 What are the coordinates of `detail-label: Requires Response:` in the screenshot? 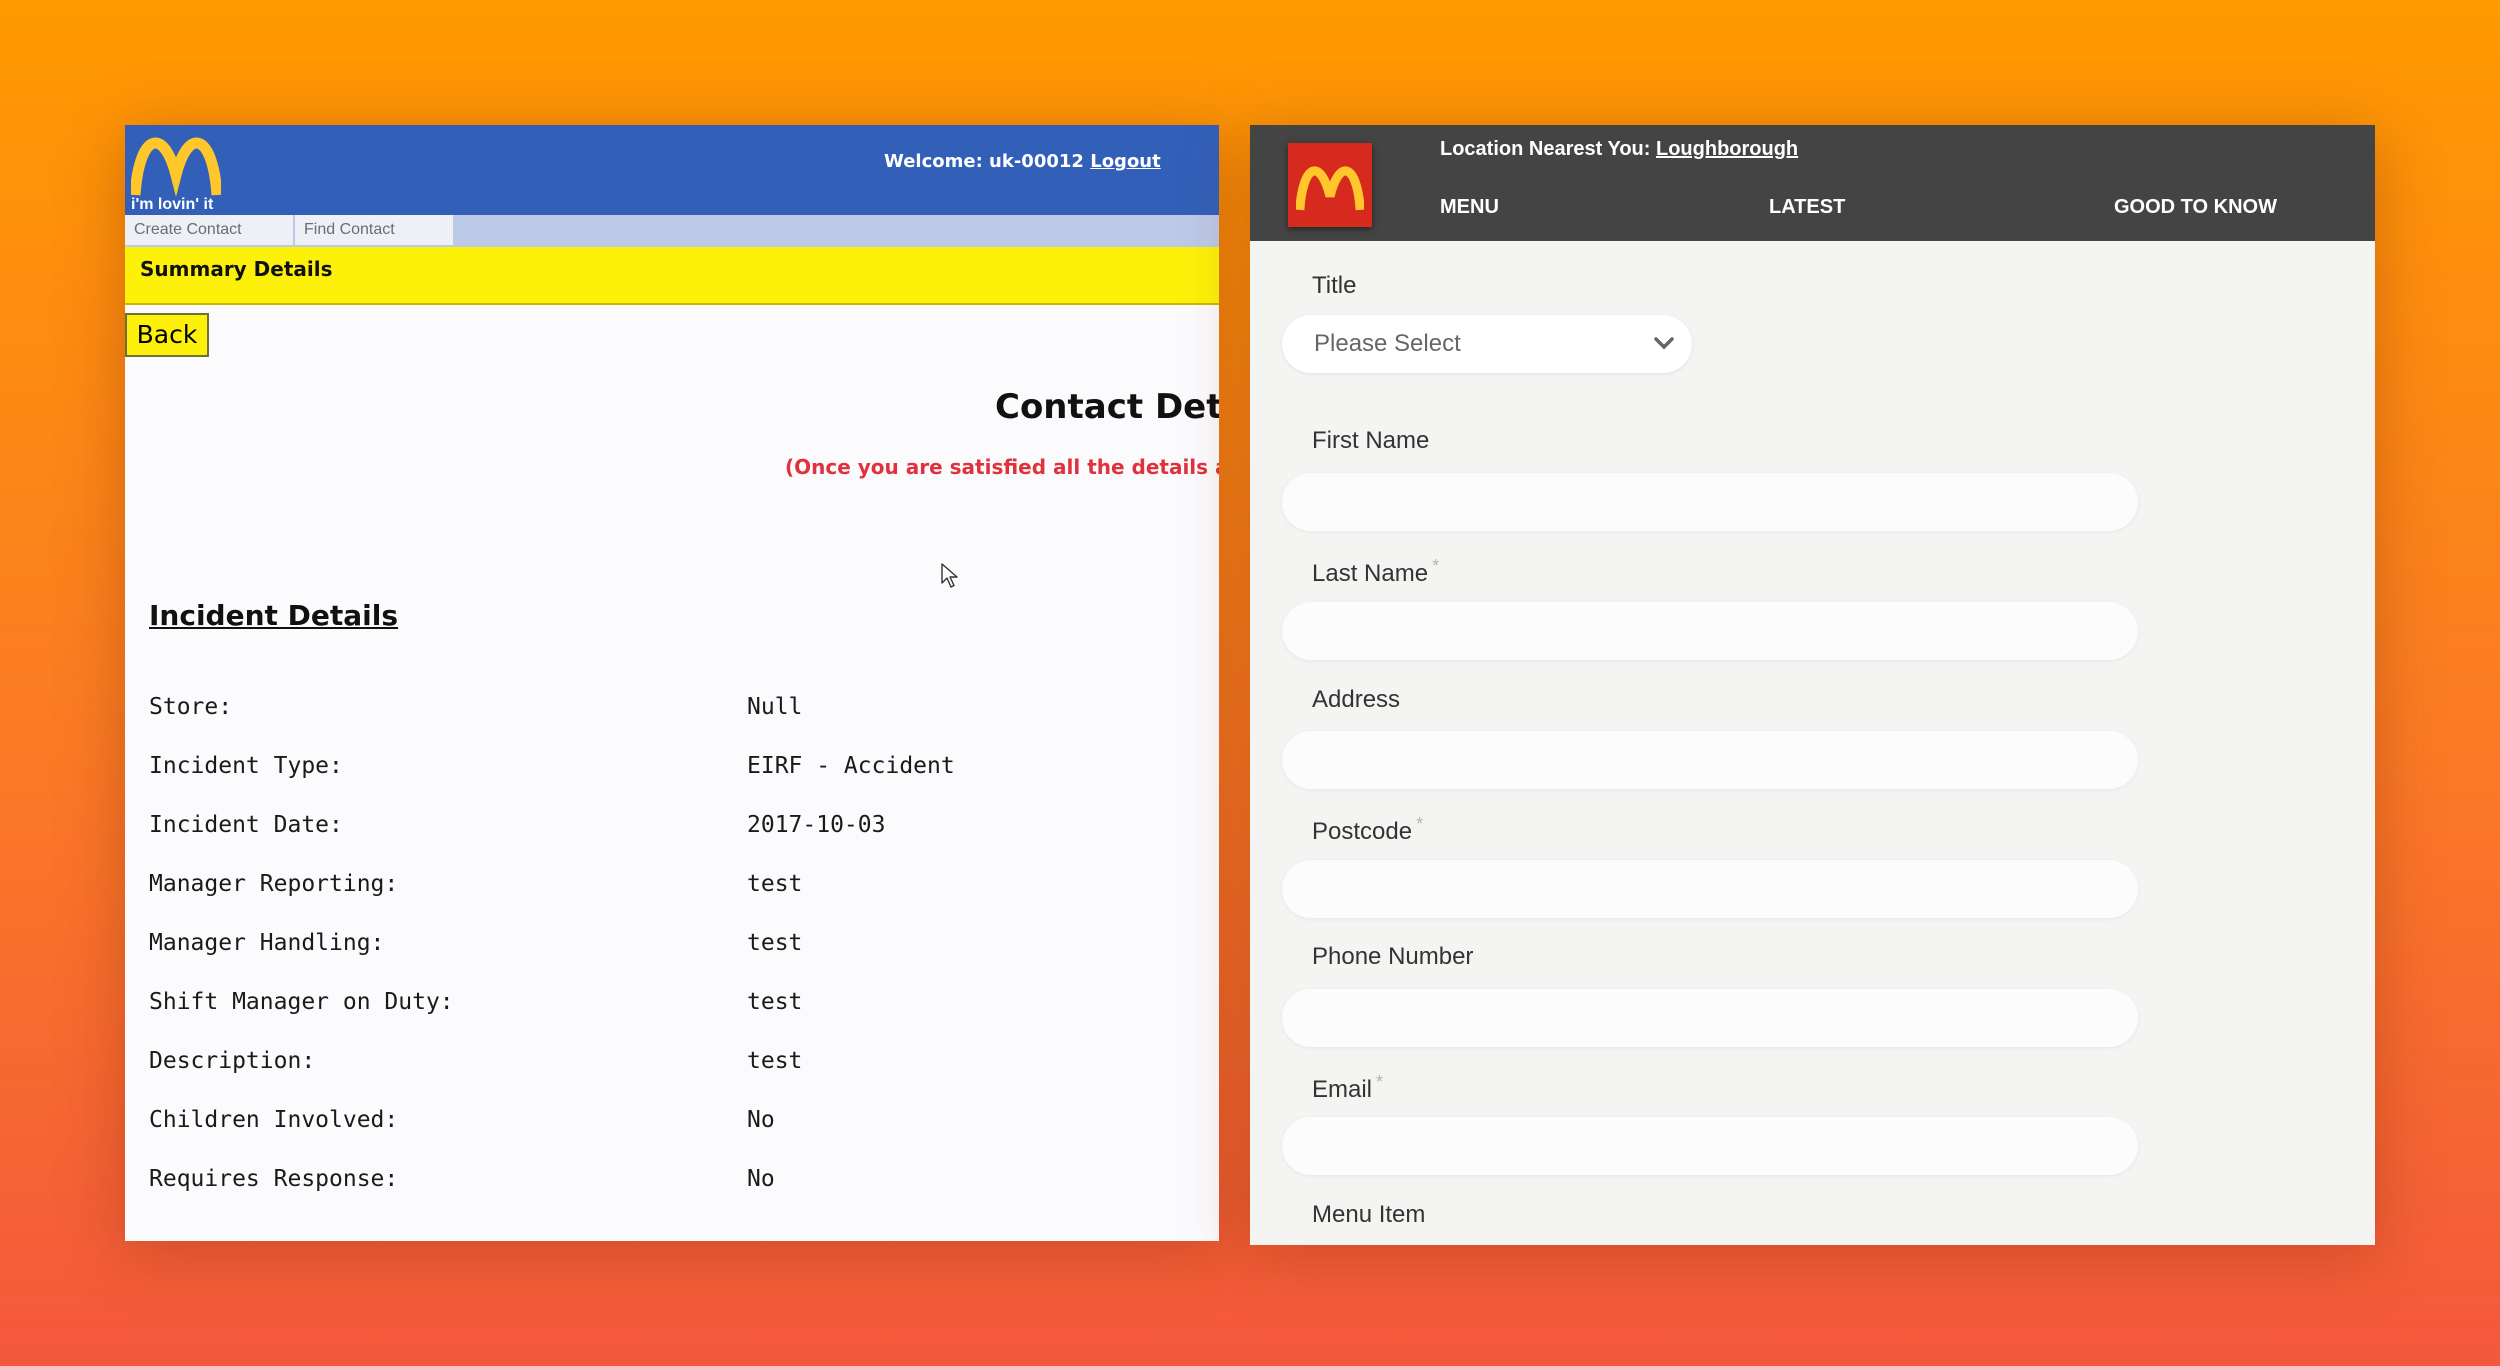 It's located at (274, 1179).